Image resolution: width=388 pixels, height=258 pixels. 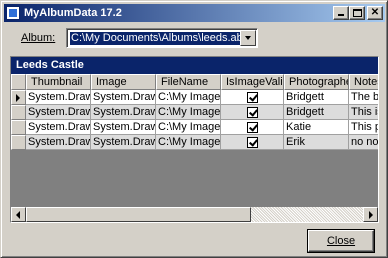 I want to click on maximize-icon, so click(x=357, y=13).